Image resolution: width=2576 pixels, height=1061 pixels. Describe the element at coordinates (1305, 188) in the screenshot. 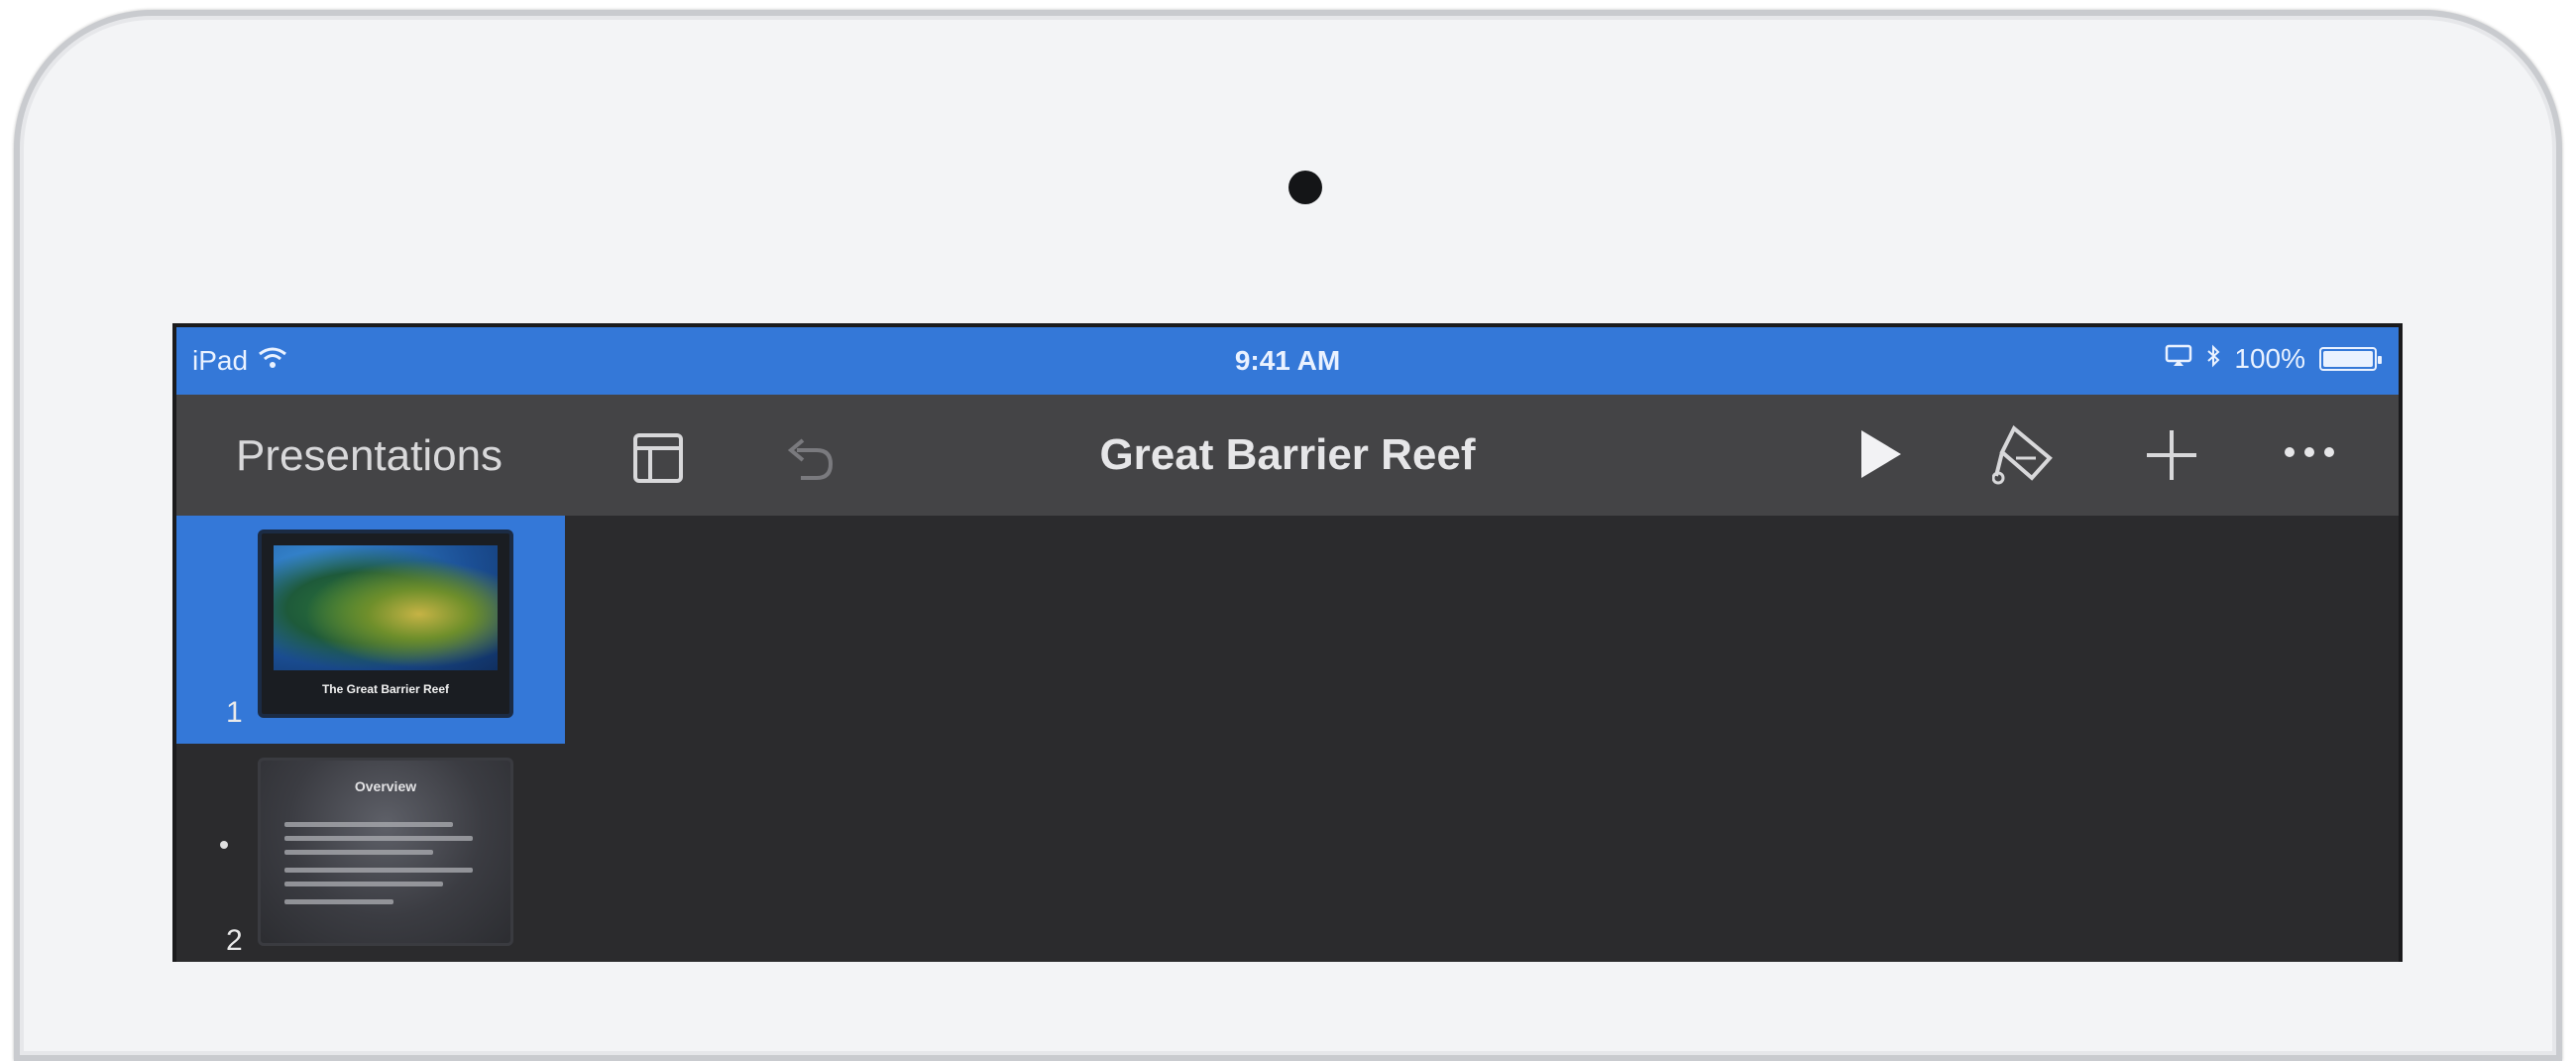

I see `front-camera` at that location.